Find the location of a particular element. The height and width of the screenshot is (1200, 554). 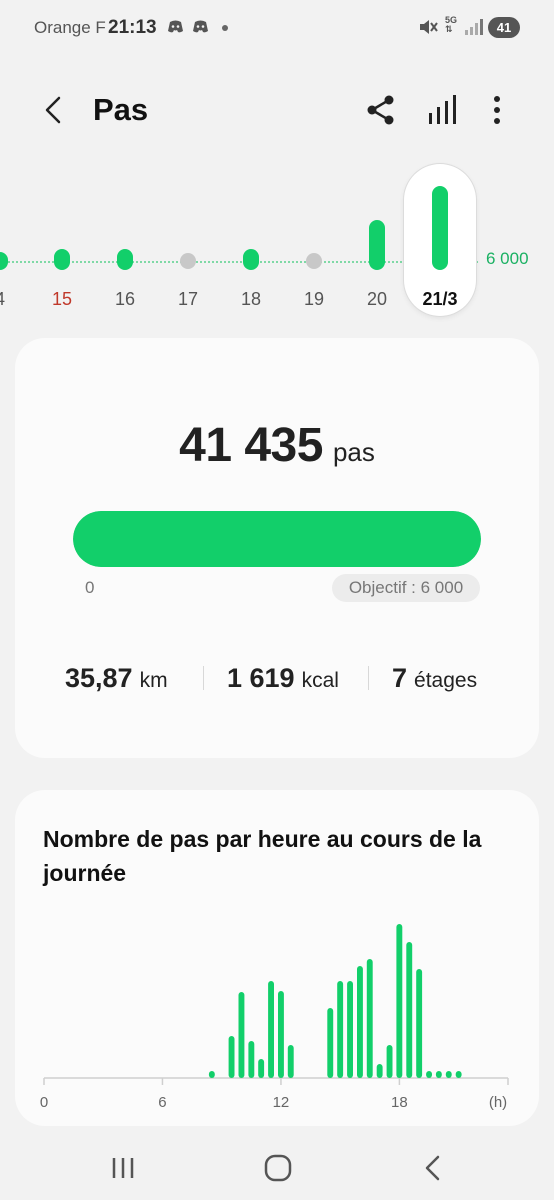

discord-notification-icon is located at coordinates (175, 26).